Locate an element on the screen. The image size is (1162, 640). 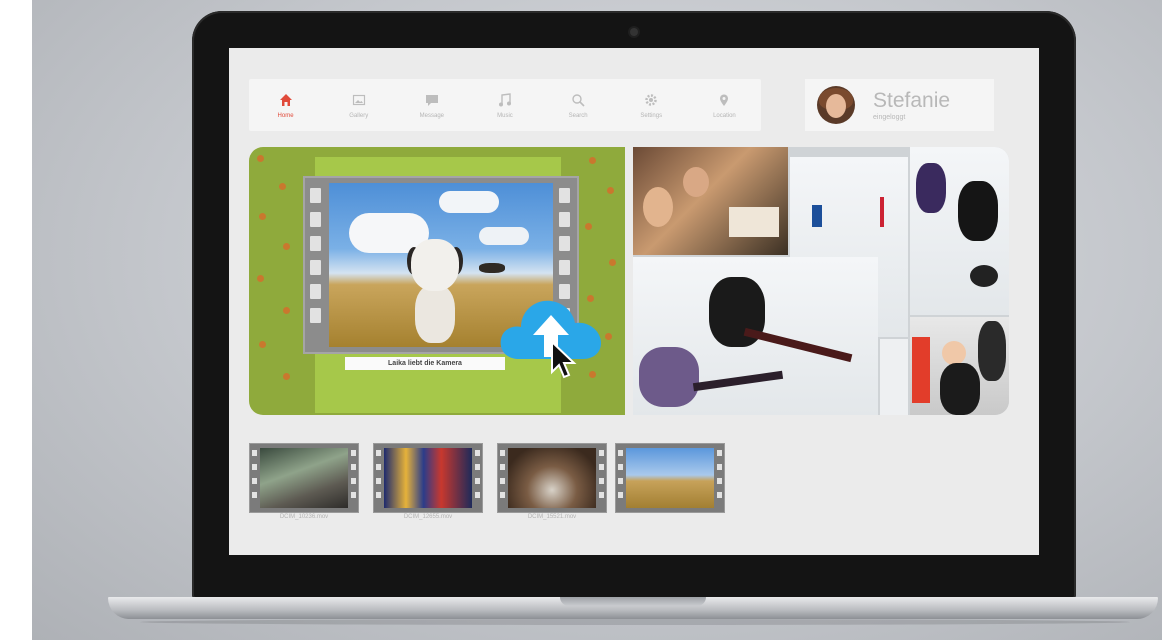
thumb-filename: DCIM_12655.mov is located at coordinates (428, 517).